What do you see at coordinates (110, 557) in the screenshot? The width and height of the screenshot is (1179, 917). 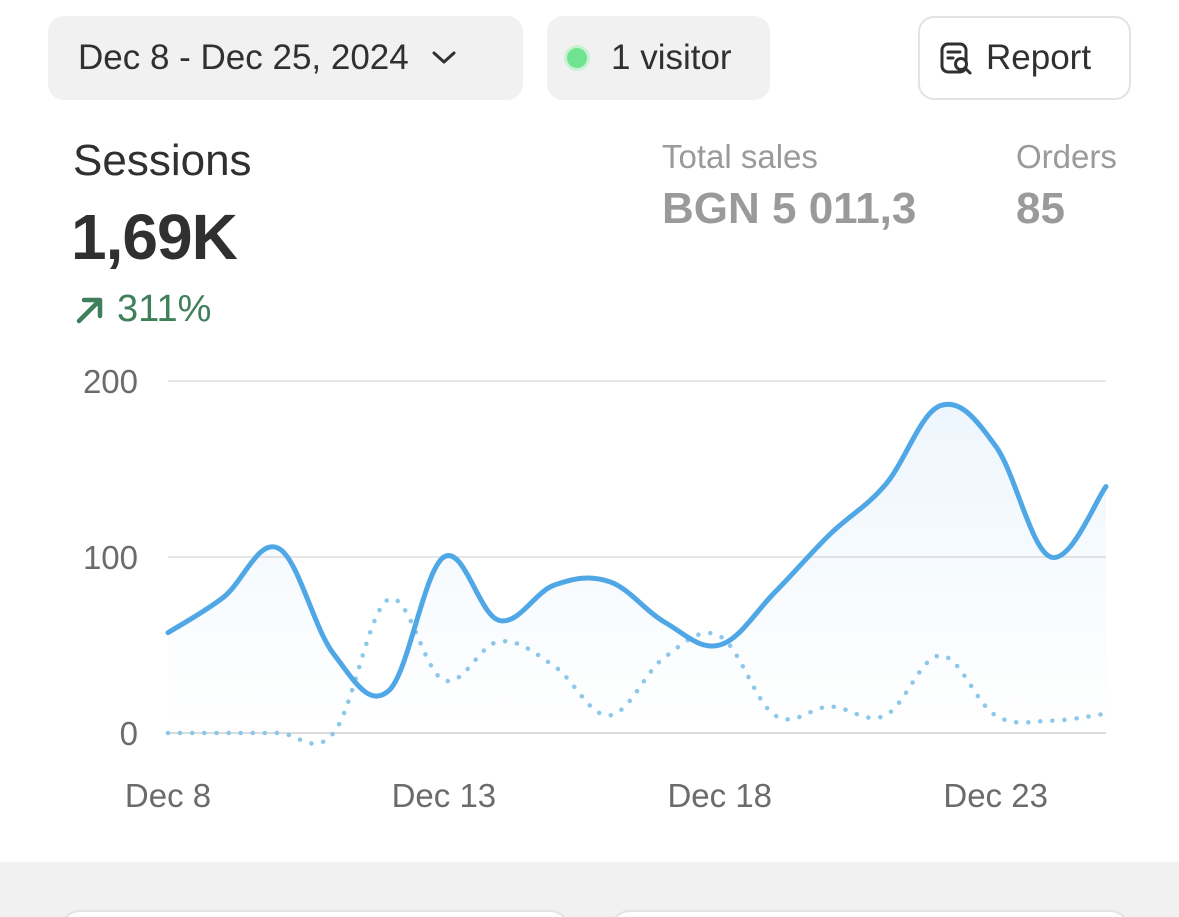 I see `y-tick-label: 100` at bounding box center [110, 557].